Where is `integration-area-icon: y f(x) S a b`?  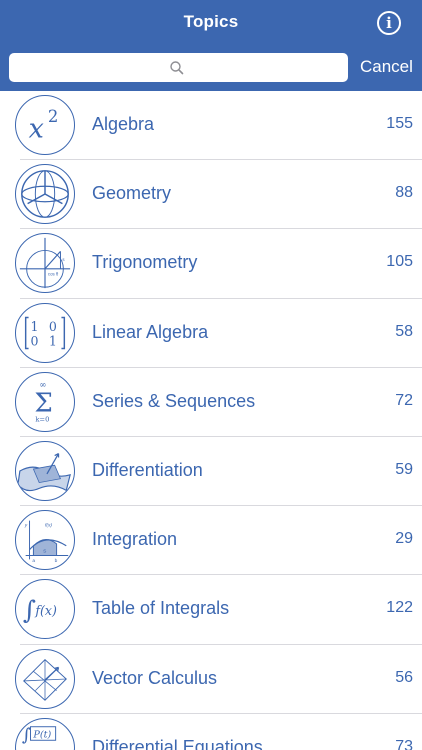 integration-area-icon: y f(x) S a b is located at coordinates (45, 540).